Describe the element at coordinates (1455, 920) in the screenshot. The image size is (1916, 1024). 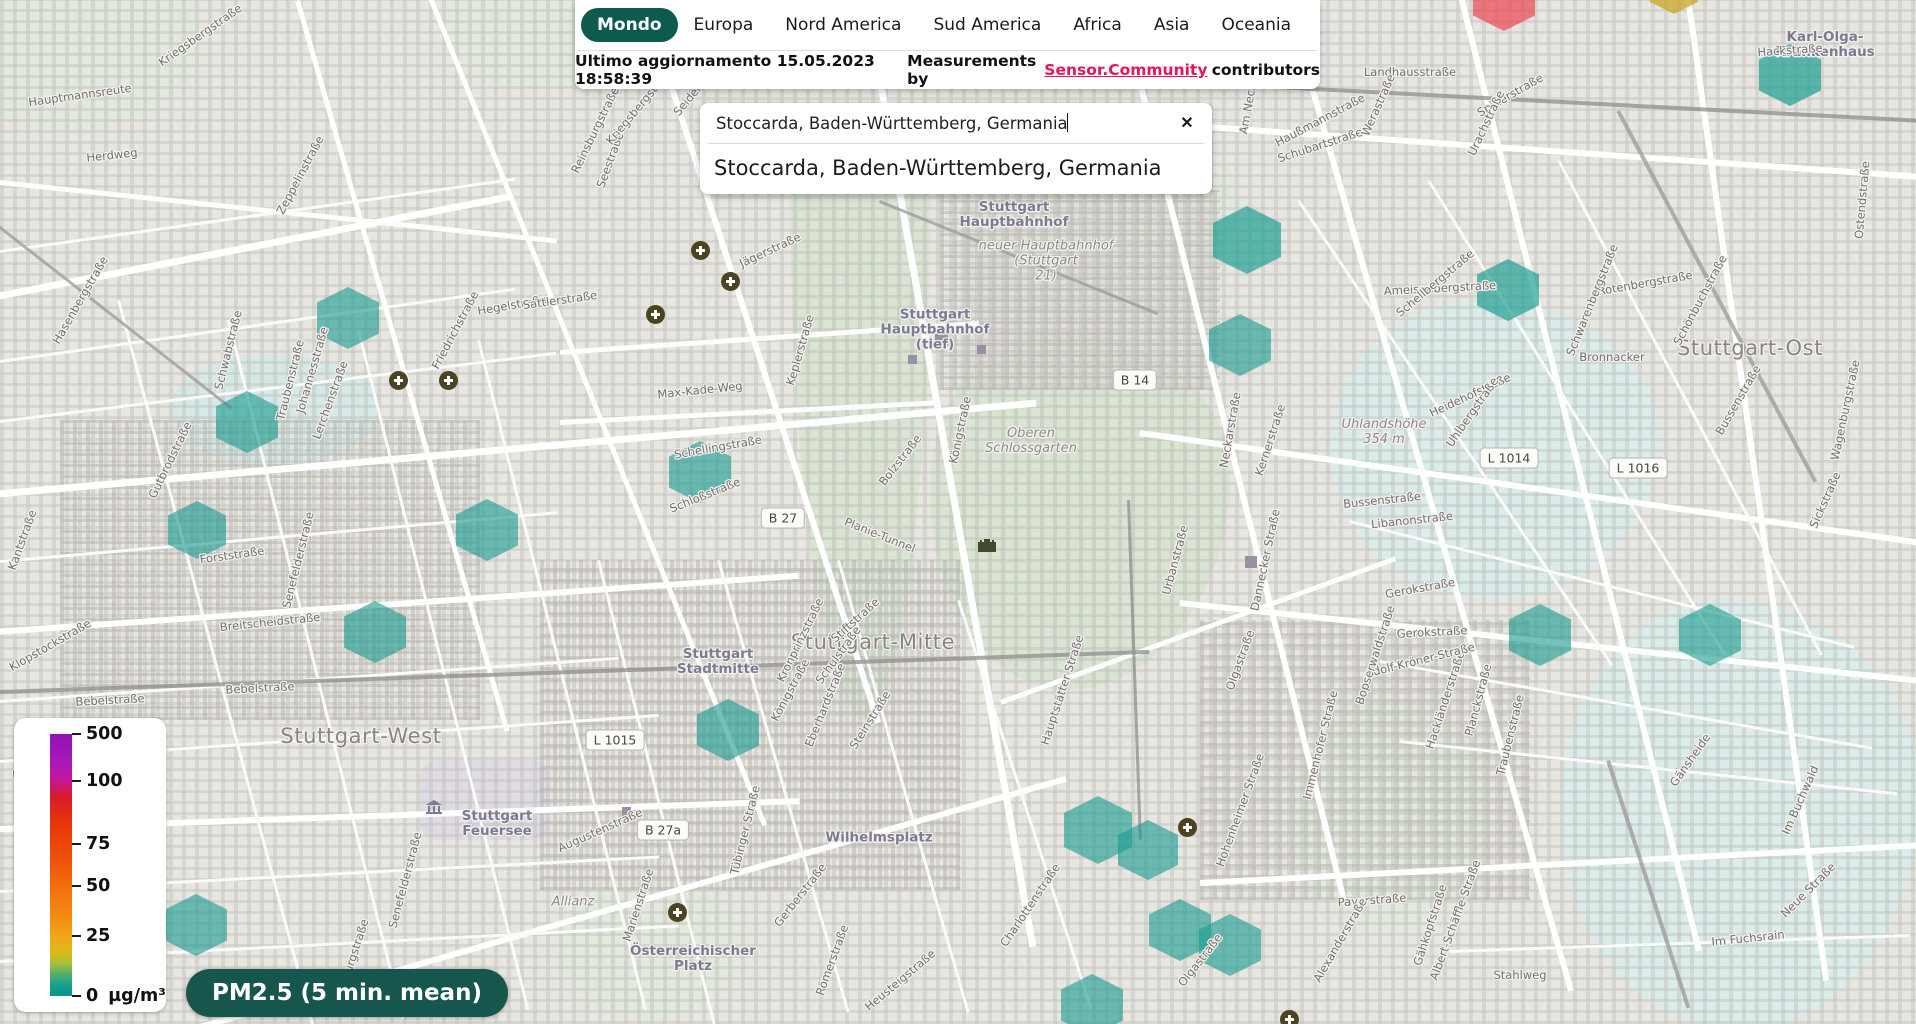
I see `map-street-label: Albert-Schäffle-Straße` at that location.